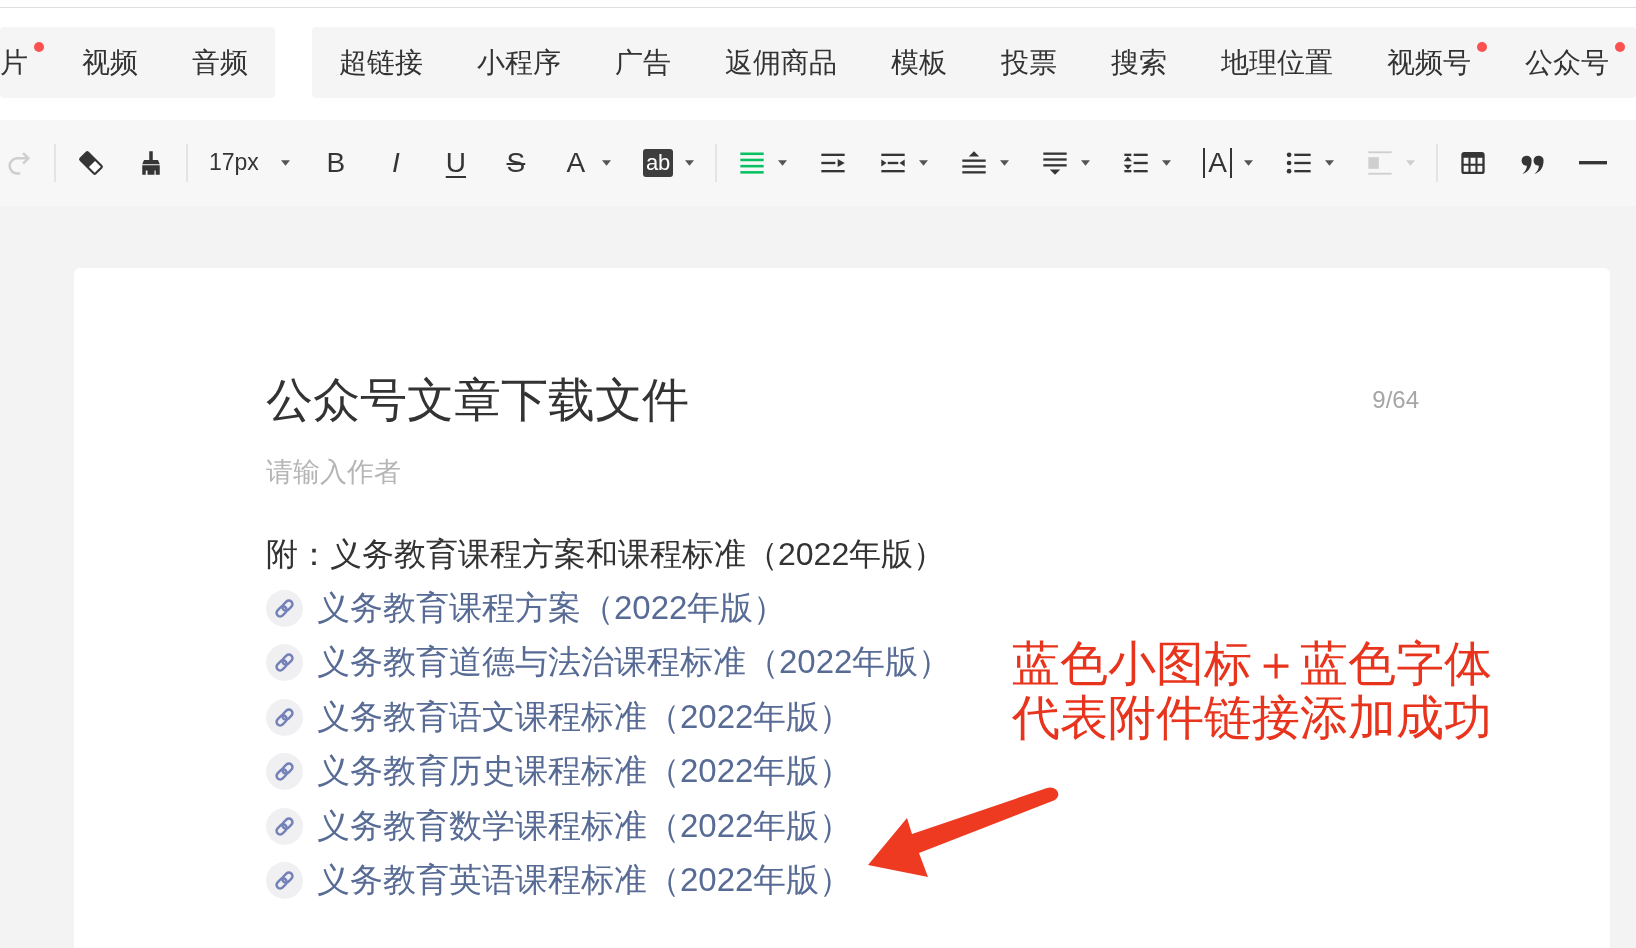 Image resolution: width=1636 pixels, height=948 pixels. I want to click on float-icon, so click(1380, 163).